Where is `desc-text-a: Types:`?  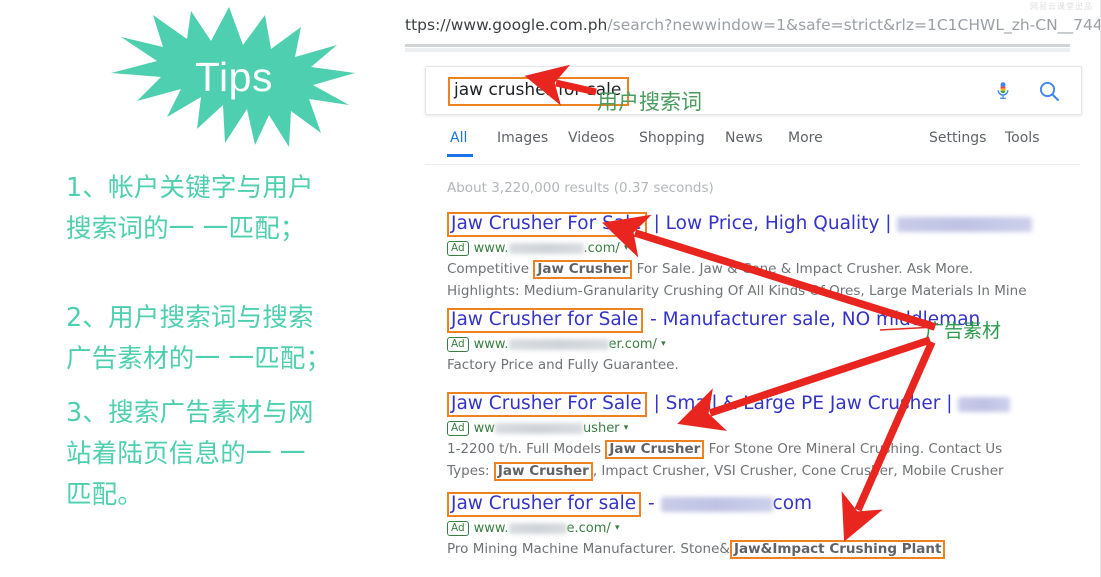 desc-text-a: Types: is located at coordinates (470, 471).